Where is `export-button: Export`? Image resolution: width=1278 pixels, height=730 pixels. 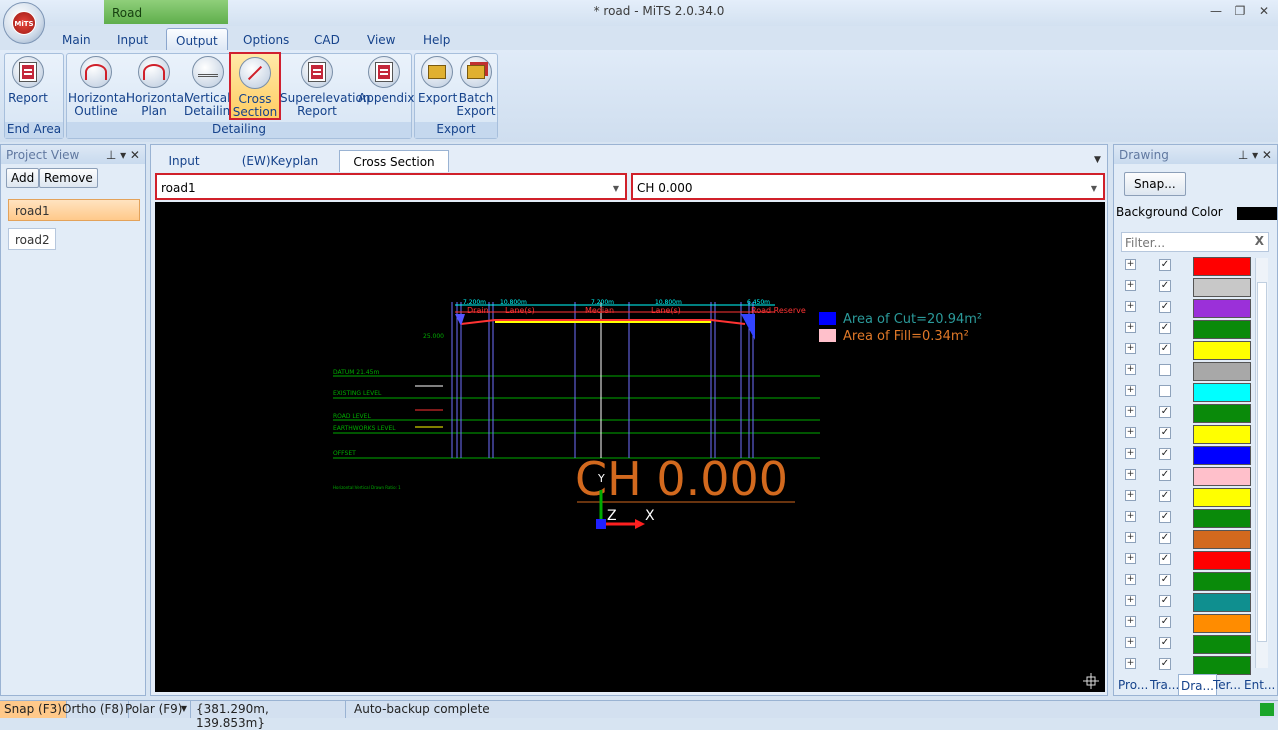 export-button: Export is located at coordinates (437, 88).